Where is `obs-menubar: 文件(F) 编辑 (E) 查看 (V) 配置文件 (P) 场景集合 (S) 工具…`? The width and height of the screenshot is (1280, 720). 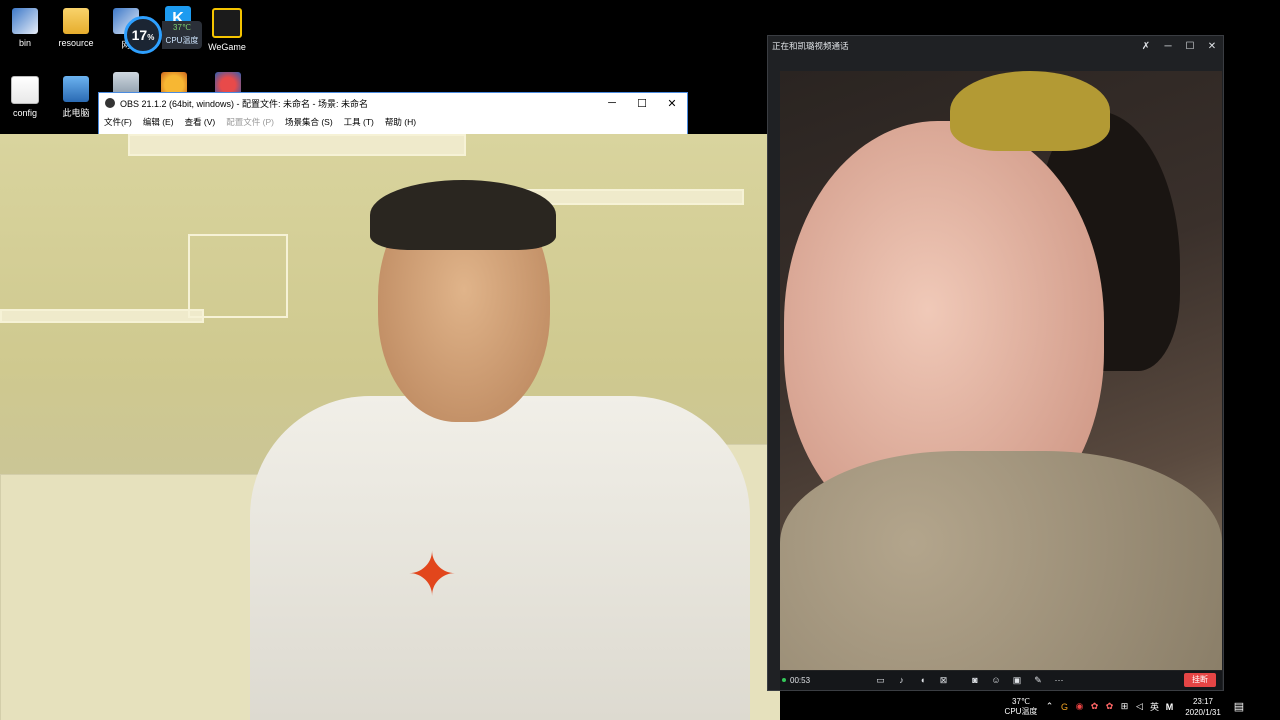 obs-menubar: 文件(F) 编辑 (E) 查看 (V) 配置文件 (P) 场景集合 (S) 工具… is located at coordinates (393, 122).